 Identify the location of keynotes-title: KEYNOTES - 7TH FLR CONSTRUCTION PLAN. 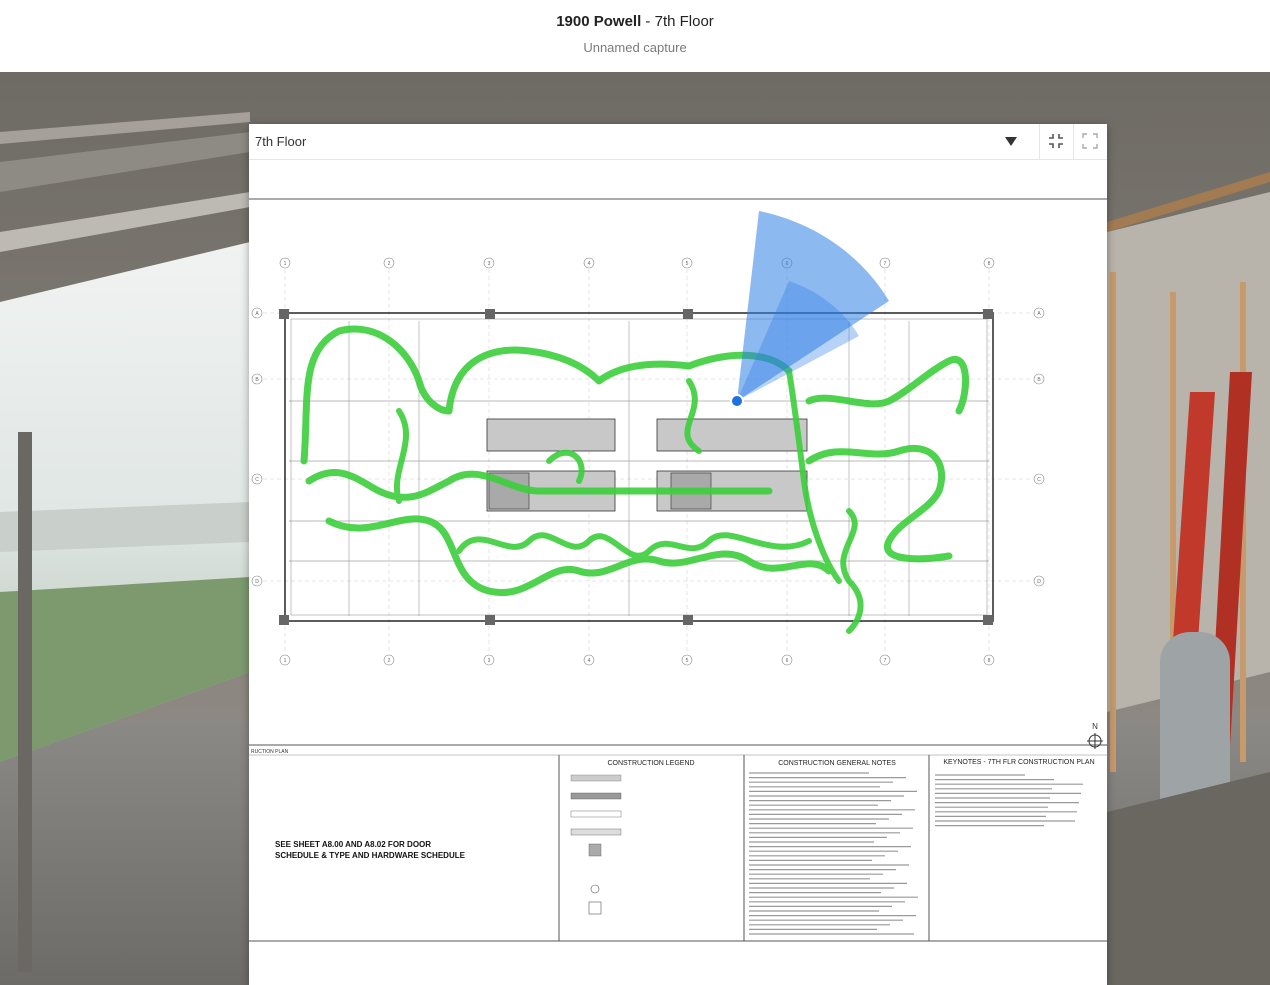
(1018, 762).